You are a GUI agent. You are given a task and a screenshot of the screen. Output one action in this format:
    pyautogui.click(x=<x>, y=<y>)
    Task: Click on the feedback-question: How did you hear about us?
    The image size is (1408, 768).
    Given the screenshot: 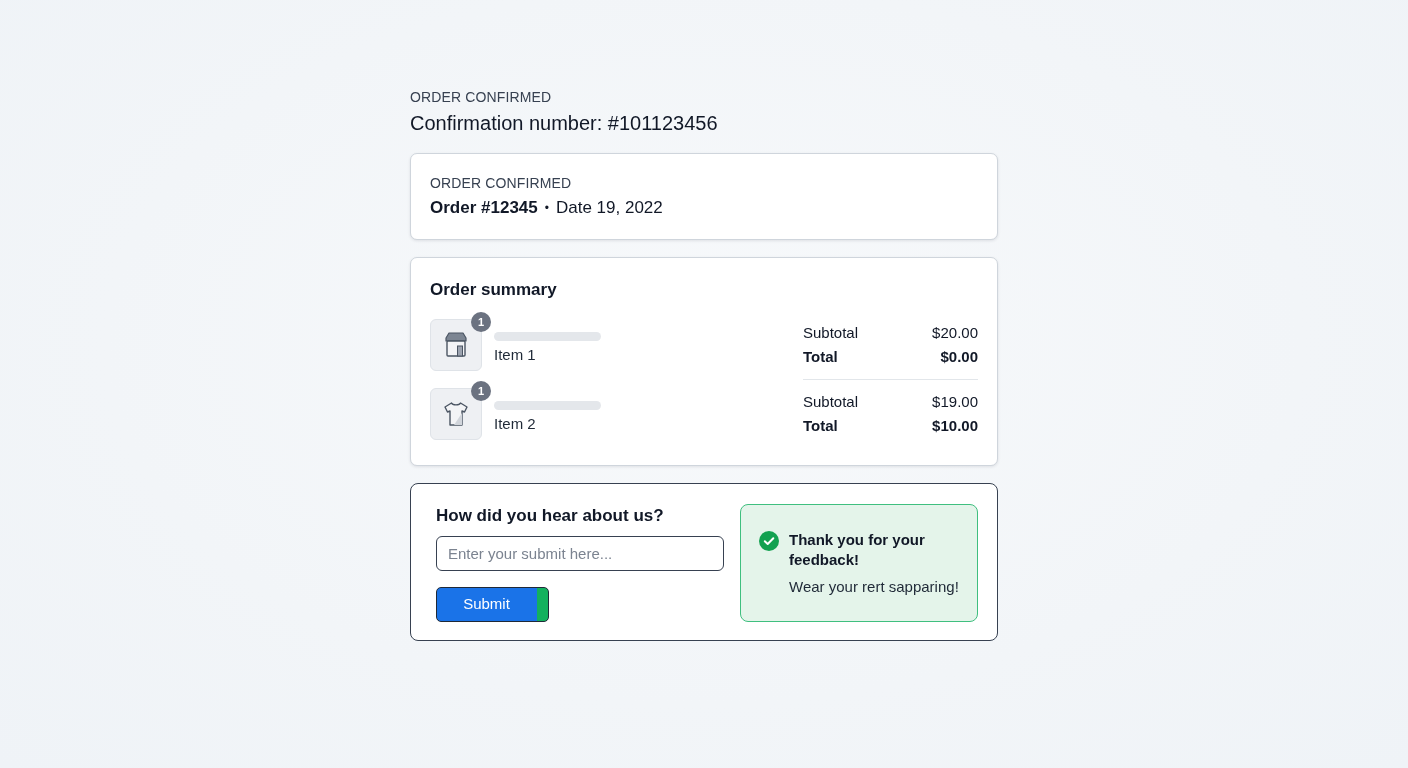 What is the action you would take?
    pyautogui.click(x=550, y=516)
    